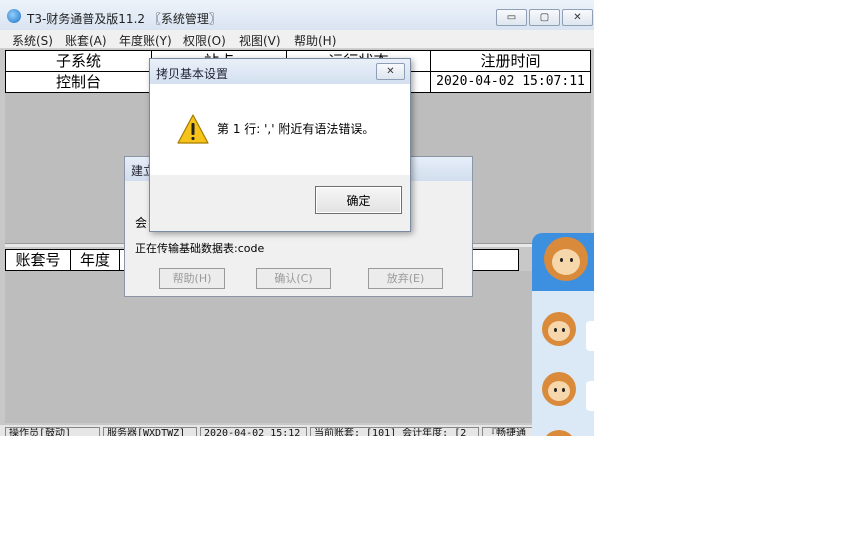 The height and width of the screenshot is (540, 864). Describe the element at coordinates (192, 278) in the screenshot. I see `help-button: 帮助(H)` at that location.